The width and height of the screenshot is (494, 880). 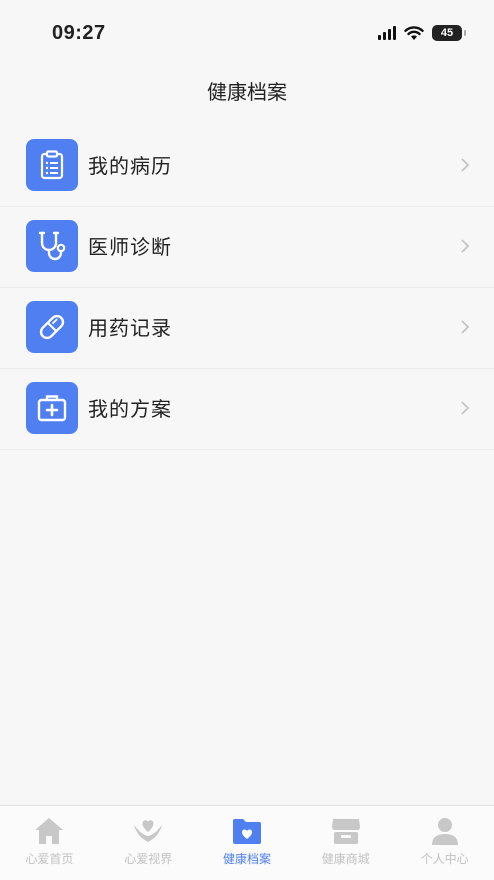 What do you see at coordinates (130, 409) in the screenshot?
I see `menu-item-label: 我的方案` at bounding box center [130, 409].